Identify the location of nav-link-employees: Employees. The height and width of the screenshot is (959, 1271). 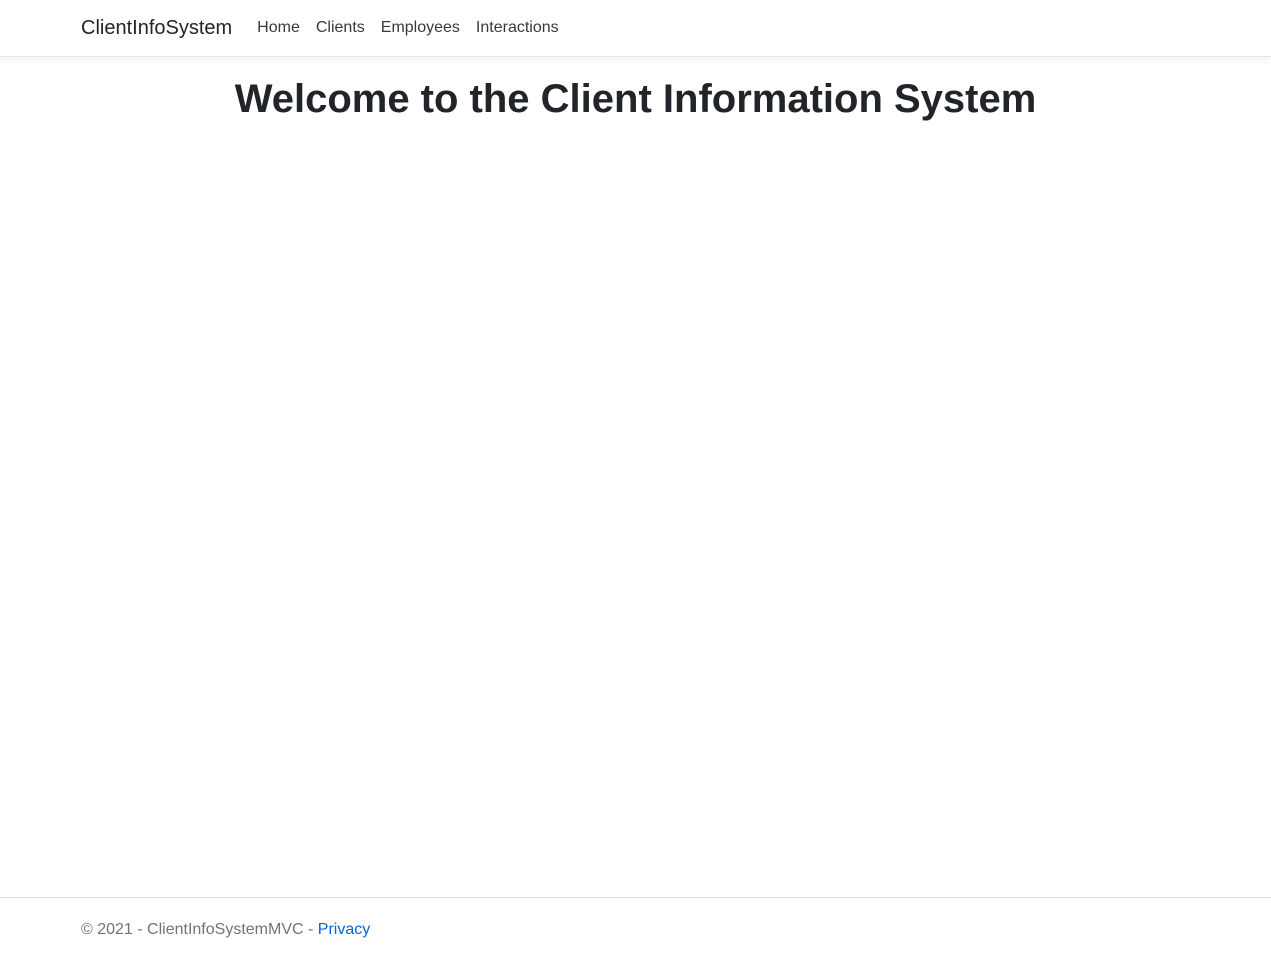
(420, 28).